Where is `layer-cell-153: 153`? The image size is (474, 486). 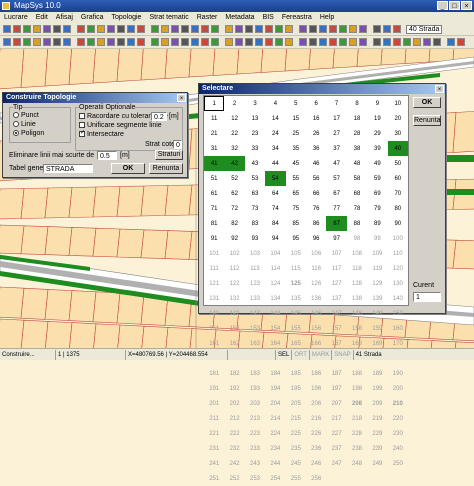
layer-cell-153: 153 is located at coordinates (255, 328).